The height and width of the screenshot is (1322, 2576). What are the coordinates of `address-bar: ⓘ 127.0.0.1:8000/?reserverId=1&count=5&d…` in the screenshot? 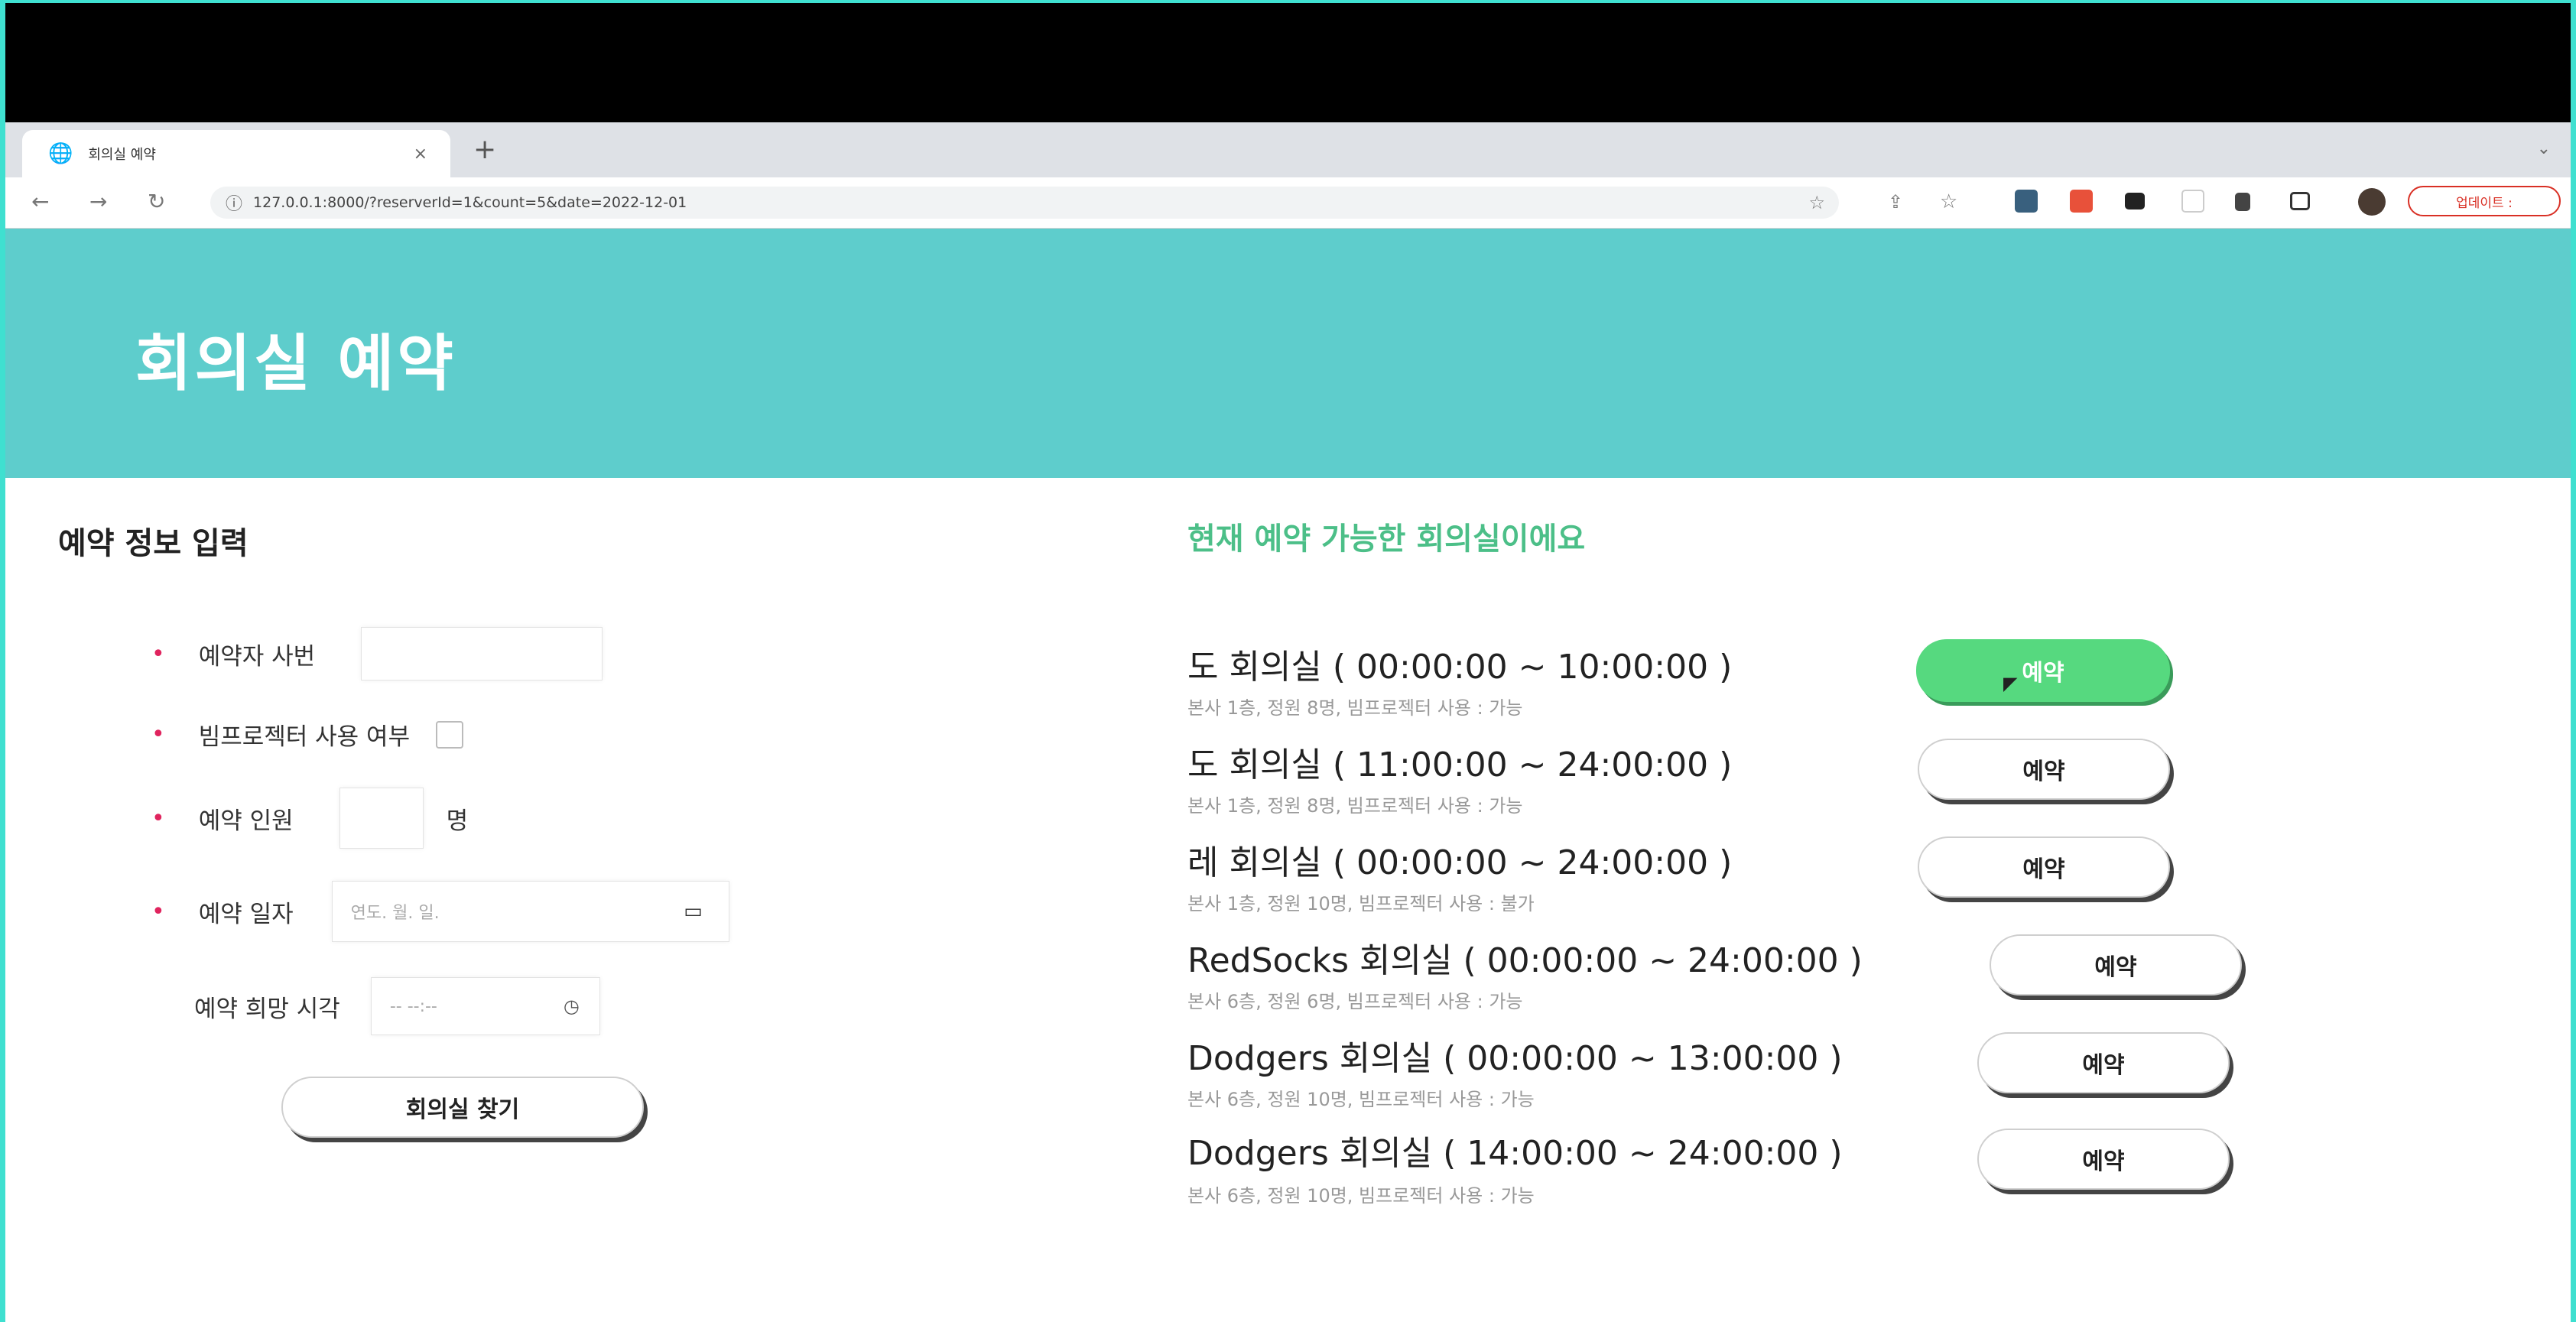 It's located at (1025, 203).